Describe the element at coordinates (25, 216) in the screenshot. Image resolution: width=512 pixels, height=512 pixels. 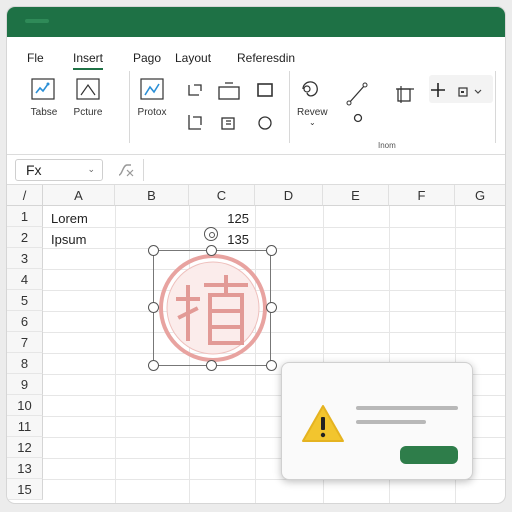
I see `row-header-1: 1` at that location.